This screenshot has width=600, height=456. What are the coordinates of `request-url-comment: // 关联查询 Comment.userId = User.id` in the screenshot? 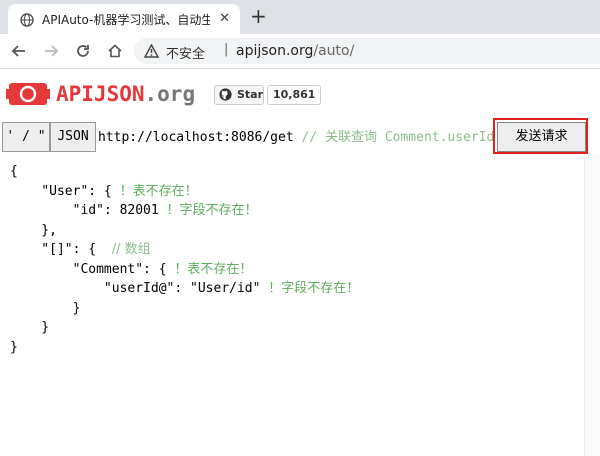 It's located at (397, 137).